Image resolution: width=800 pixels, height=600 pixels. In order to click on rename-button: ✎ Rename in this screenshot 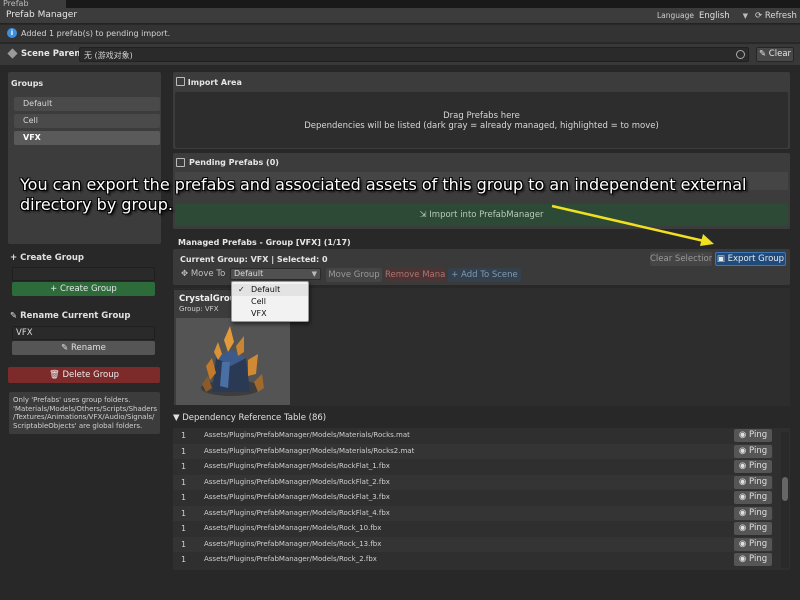, I will do `click(83, 348)`.